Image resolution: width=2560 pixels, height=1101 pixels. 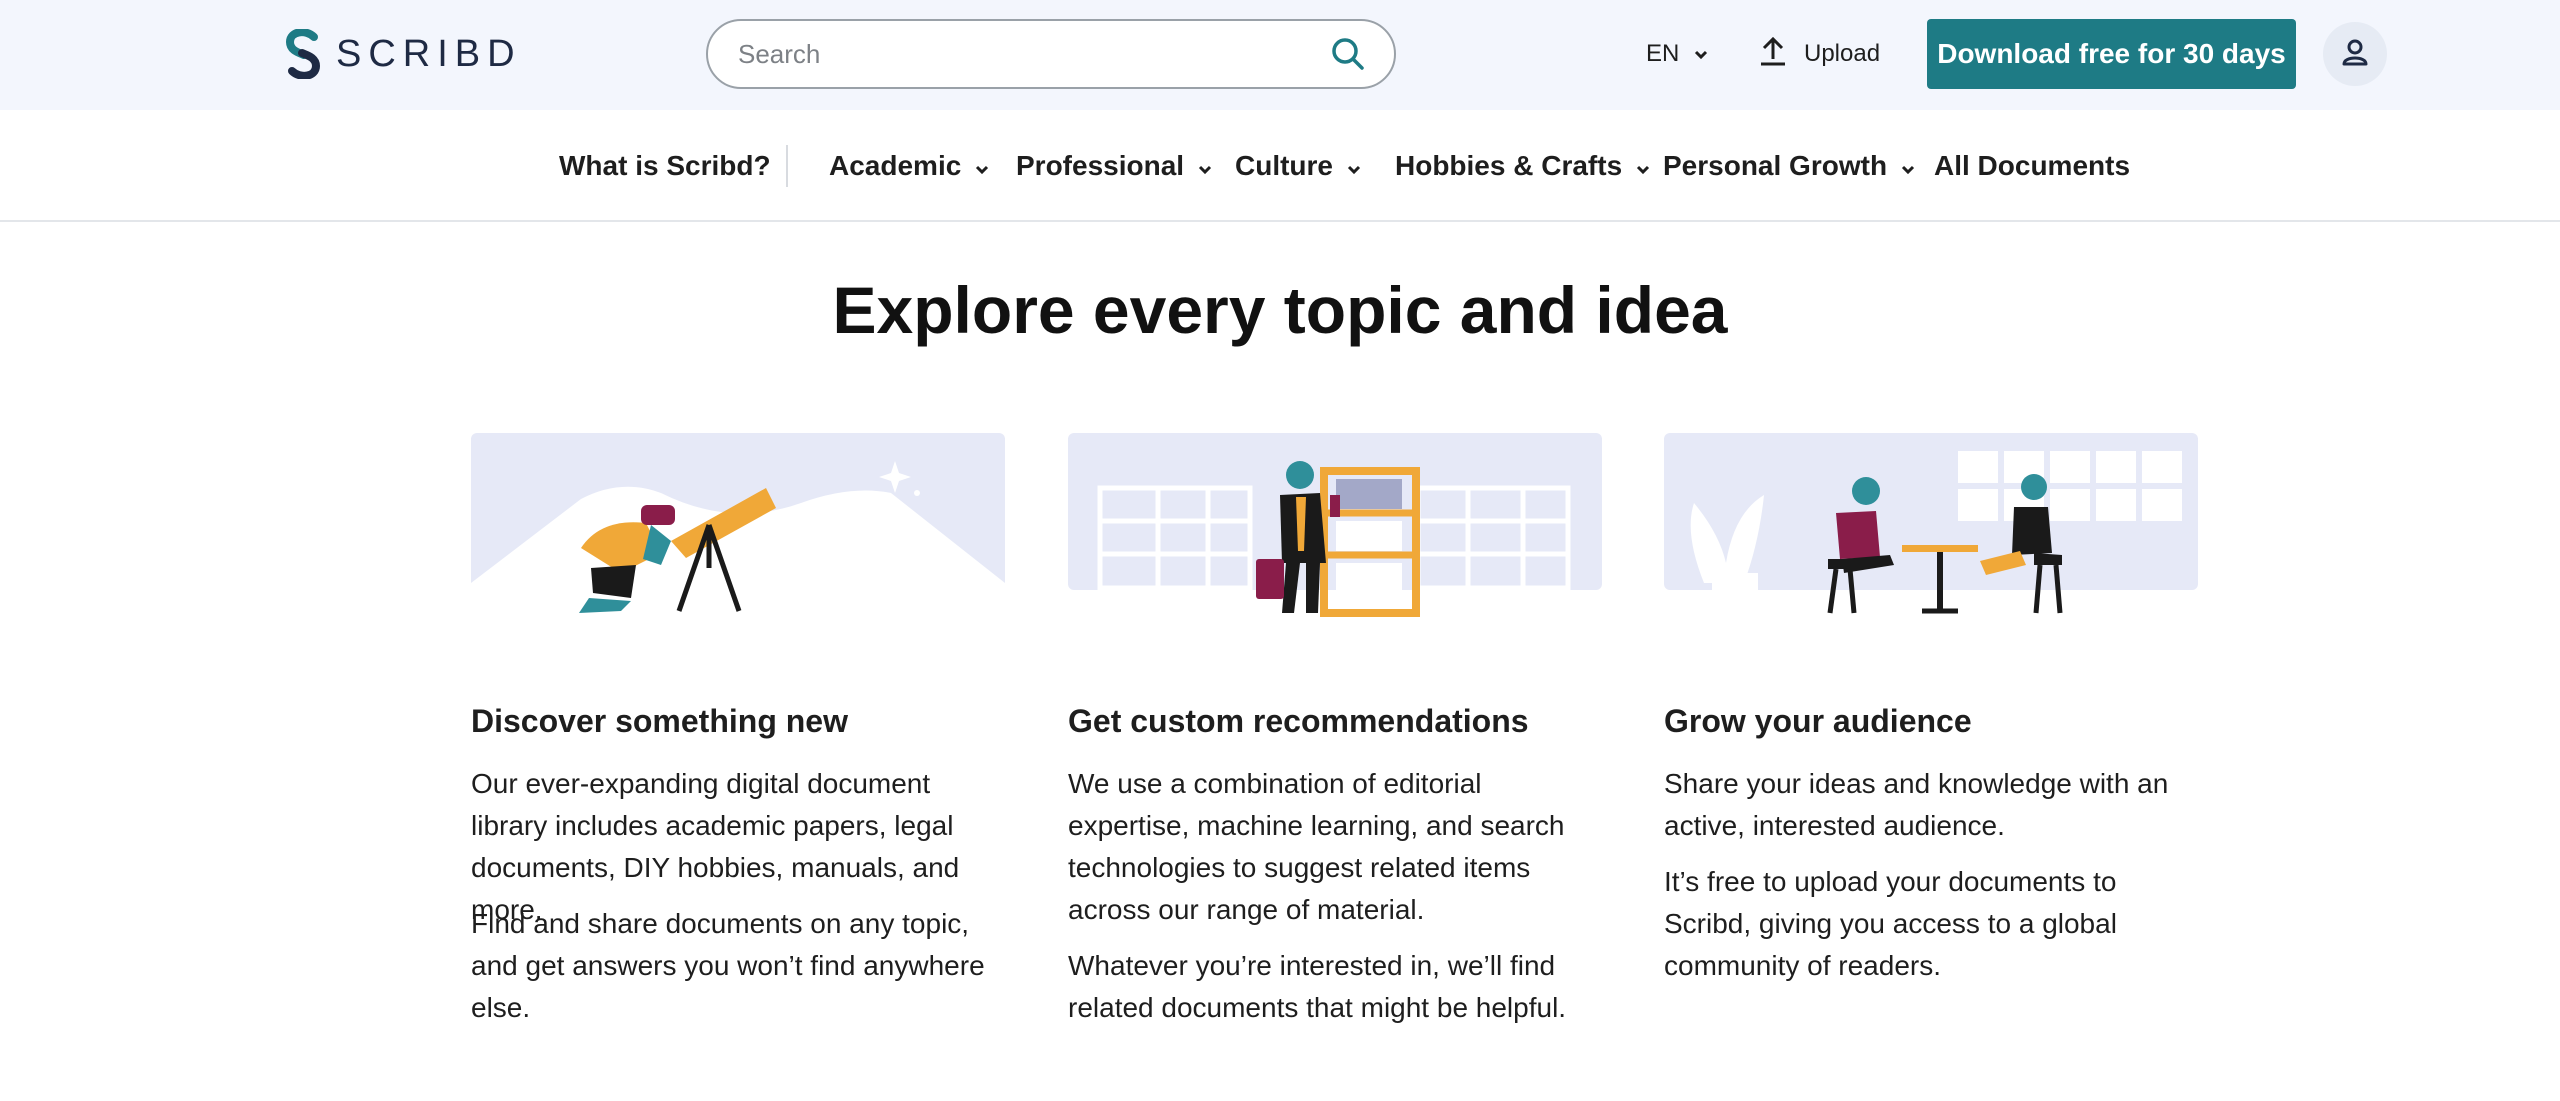 I want to click on card-title: Get custom recommendations, so click(x=1298, y=721).